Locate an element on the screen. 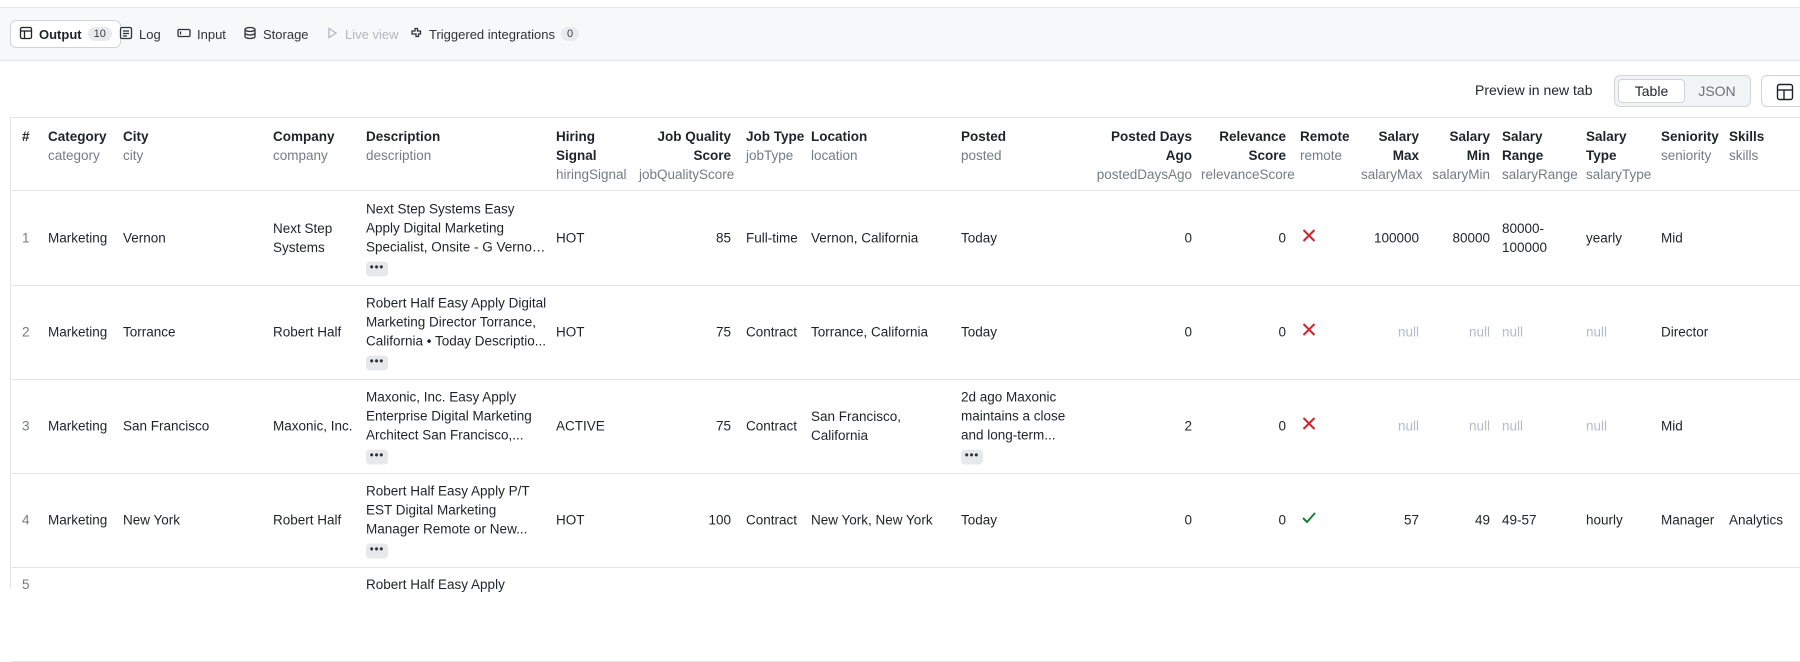 The height and width of the screenshot is (662, 1800). preview-in-new-tab-link: Preview in new tab is located at coordinates (1534, 90).